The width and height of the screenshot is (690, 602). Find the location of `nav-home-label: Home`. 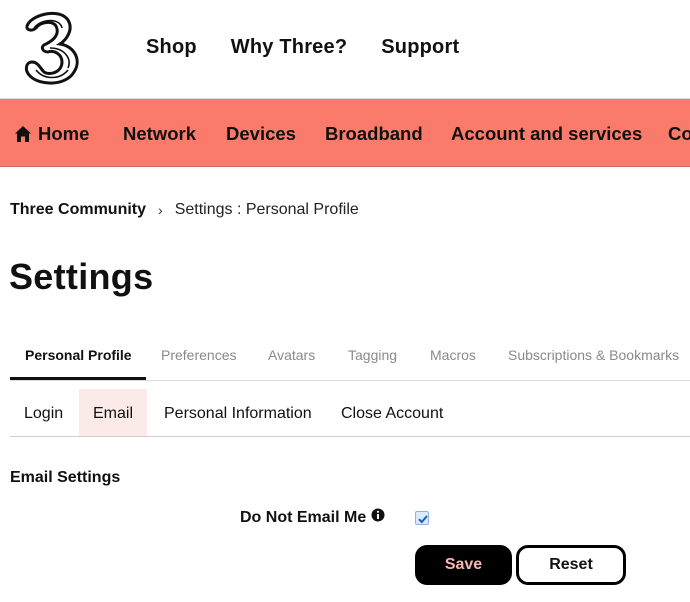

nav-home-label: Home is located at coordinates (64, 133).